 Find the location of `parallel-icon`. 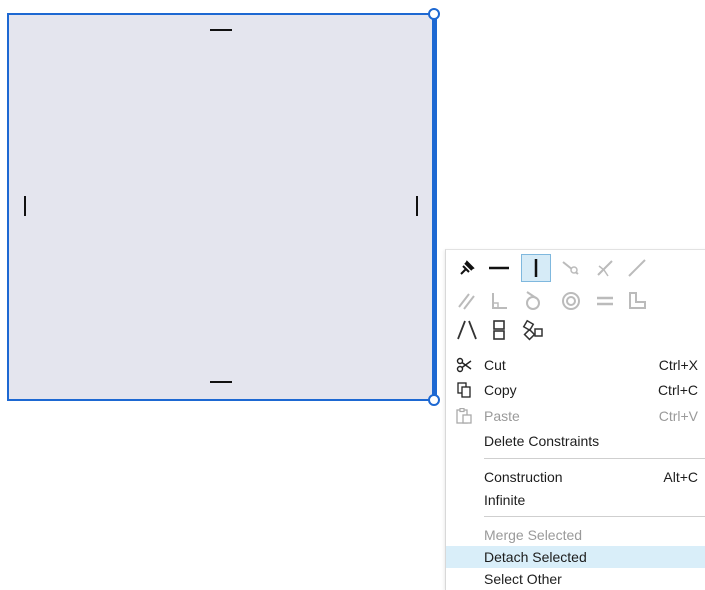

parallel-icon is located at coordinates (467, 301).